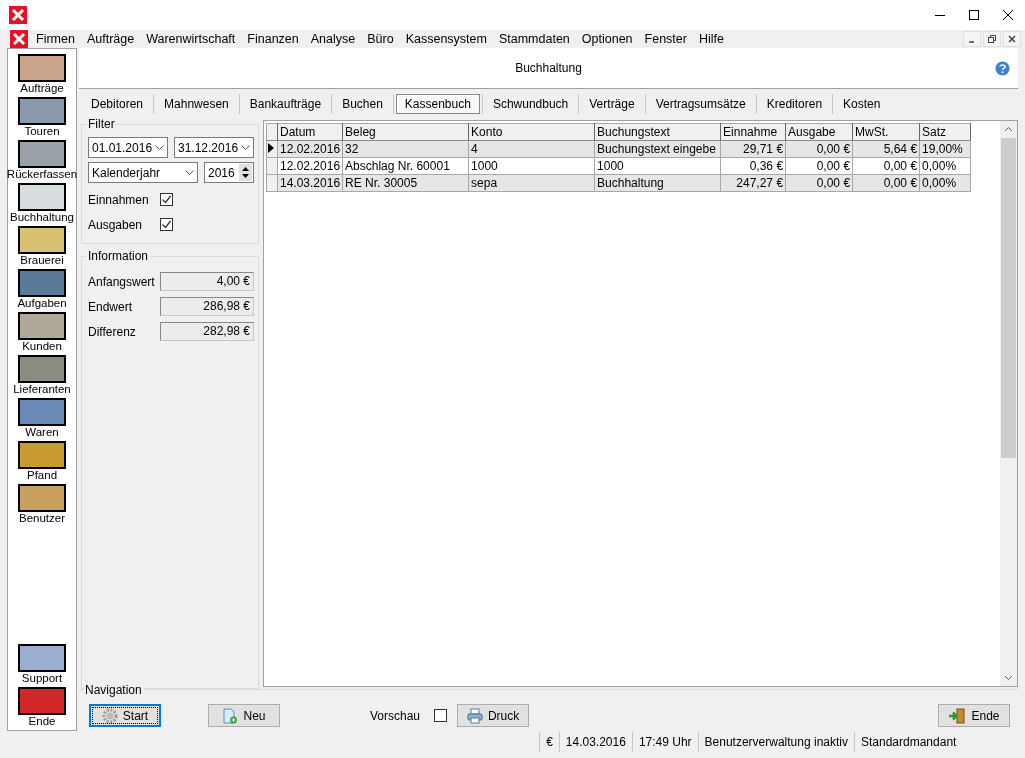 The width and height of the screenshot is (1025, 758). What do you see at coordinates (441, 715) in the screenshot?
I see `preview-checkbox` at bounding box center [441, 715].